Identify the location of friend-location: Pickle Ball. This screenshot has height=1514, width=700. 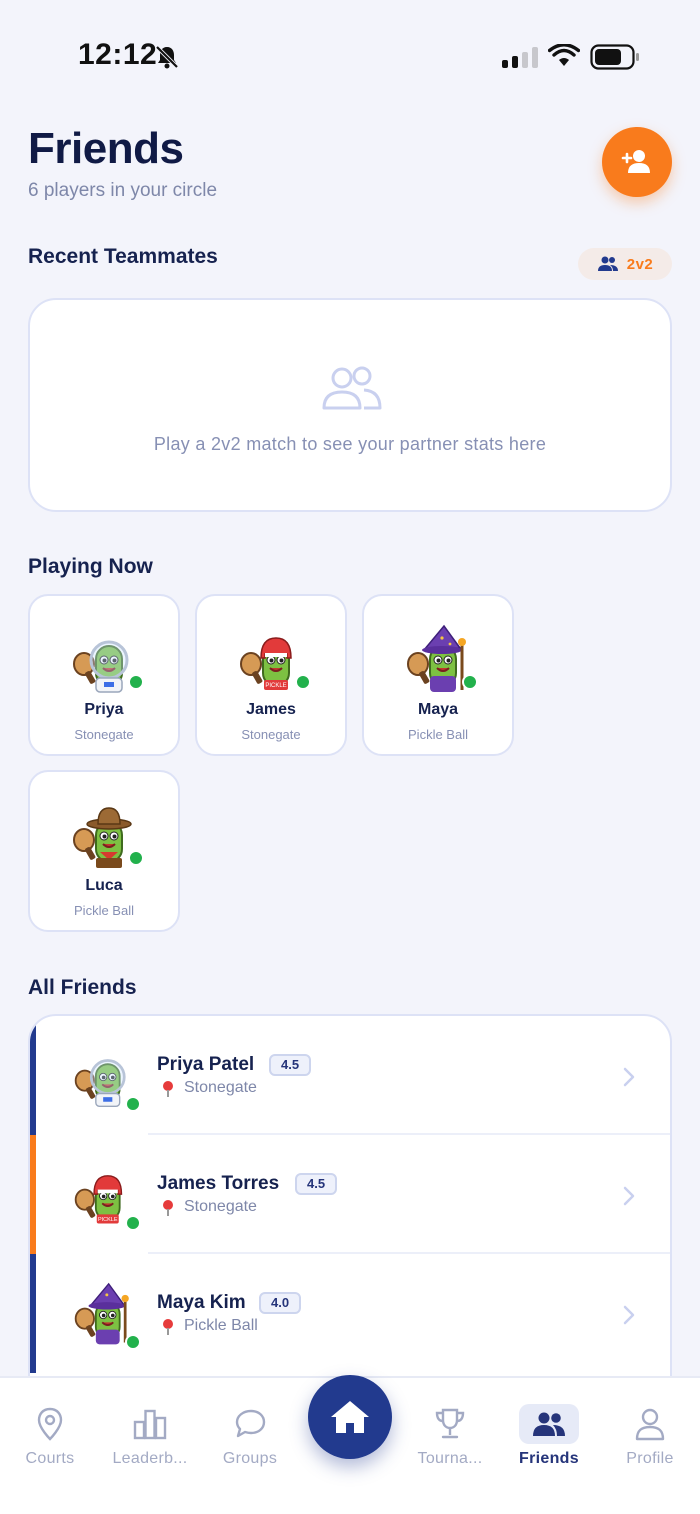
(221, 1325).